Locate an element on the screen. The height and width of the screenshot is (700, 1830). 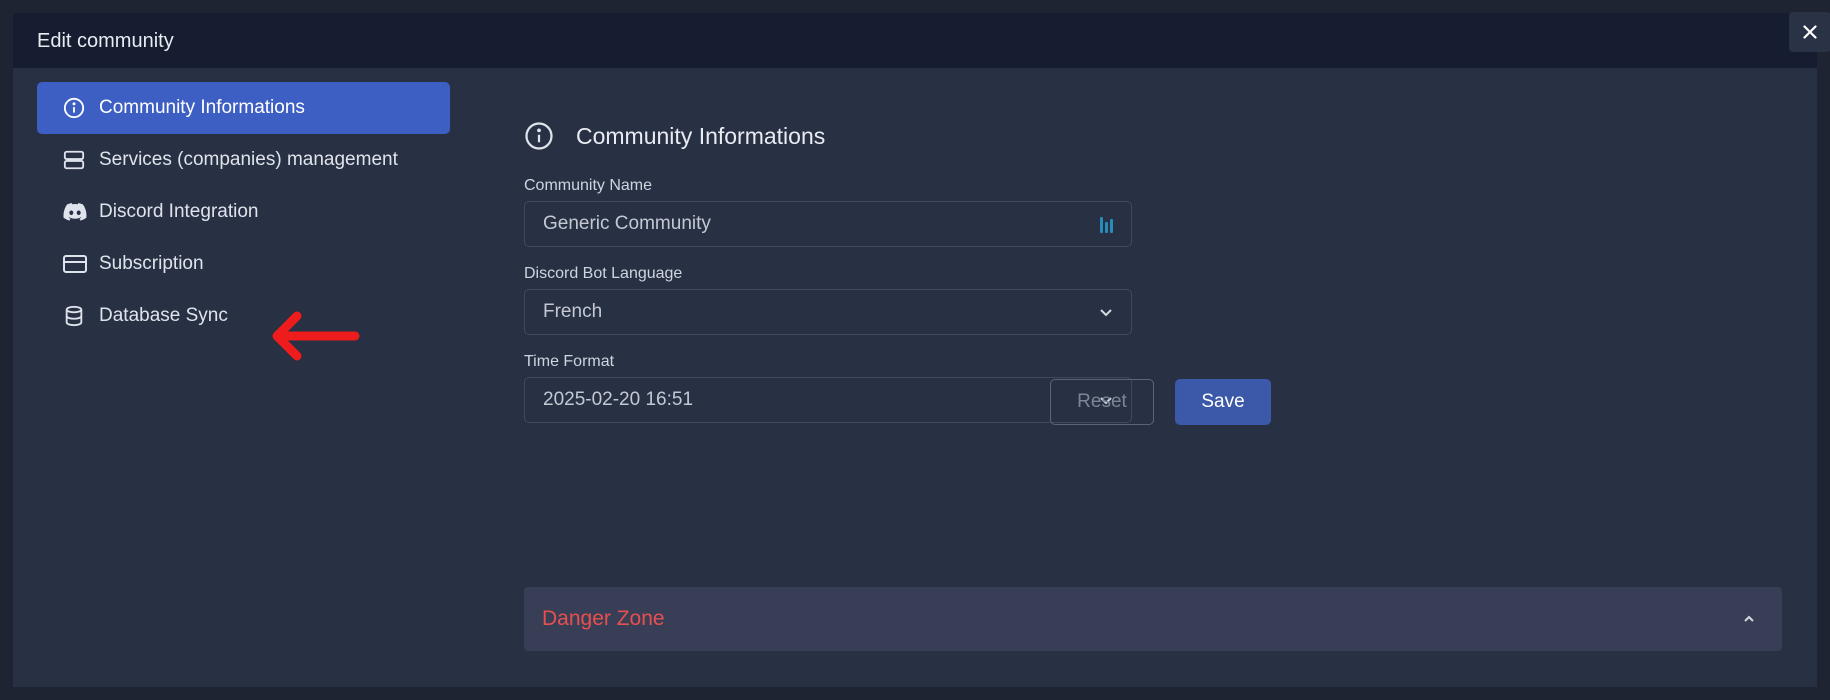
modal-title: Edit community is located at coordinates (105, 41).